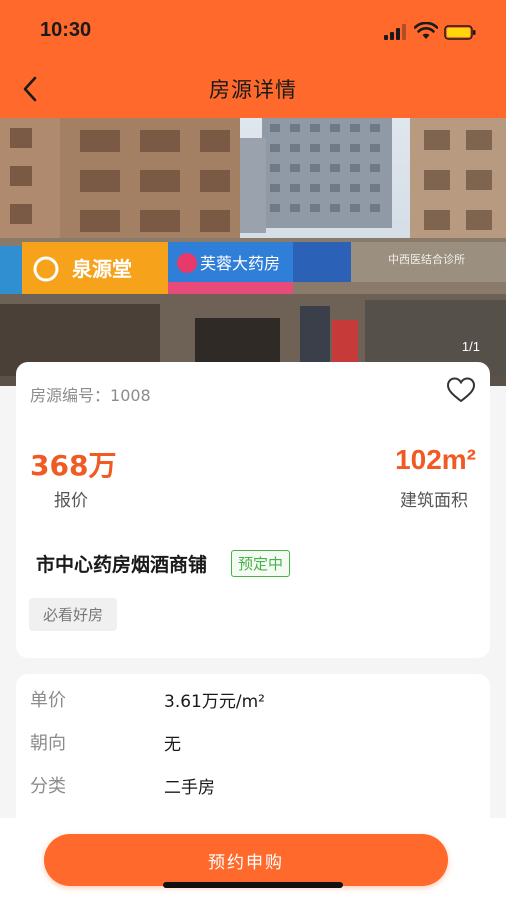  What do you see at coordinates (214, 702) in the screenshot?
I see `detail-value: 3.61万元/m²` at bounding box center [214, 702].